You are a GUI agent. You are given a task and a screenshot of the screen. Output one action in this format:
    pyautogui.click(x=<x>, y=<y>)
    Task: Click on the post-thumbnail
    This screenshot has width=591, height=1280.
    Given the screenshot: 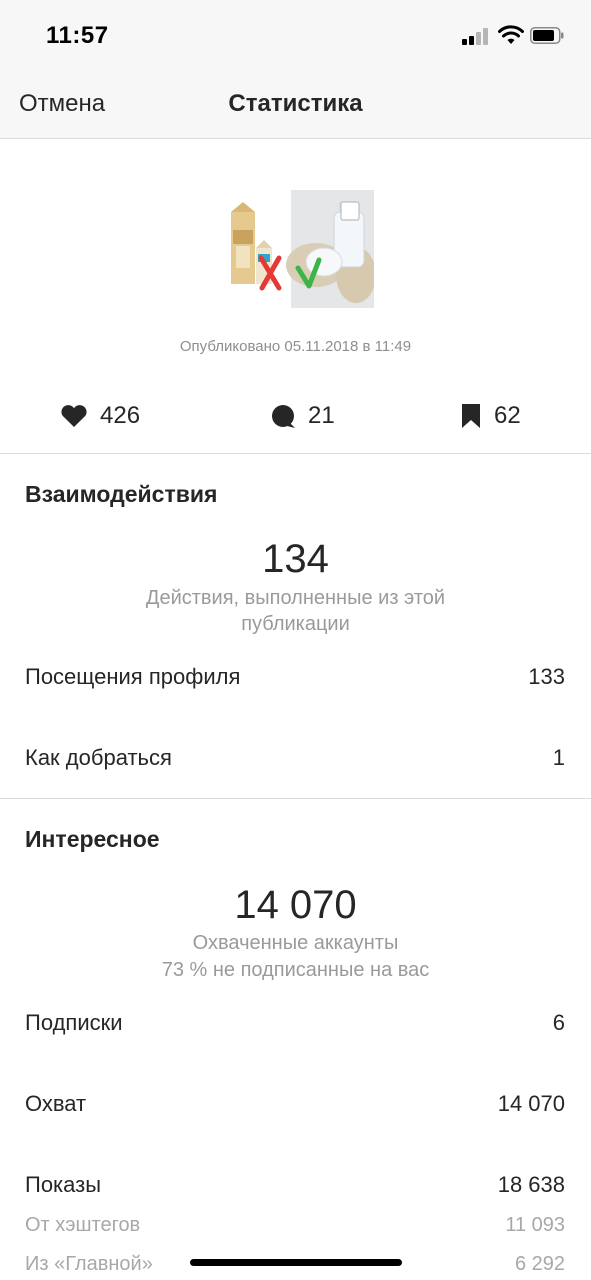 What is the action you would take?
    pyautogui.click(x=295, y=249)
    